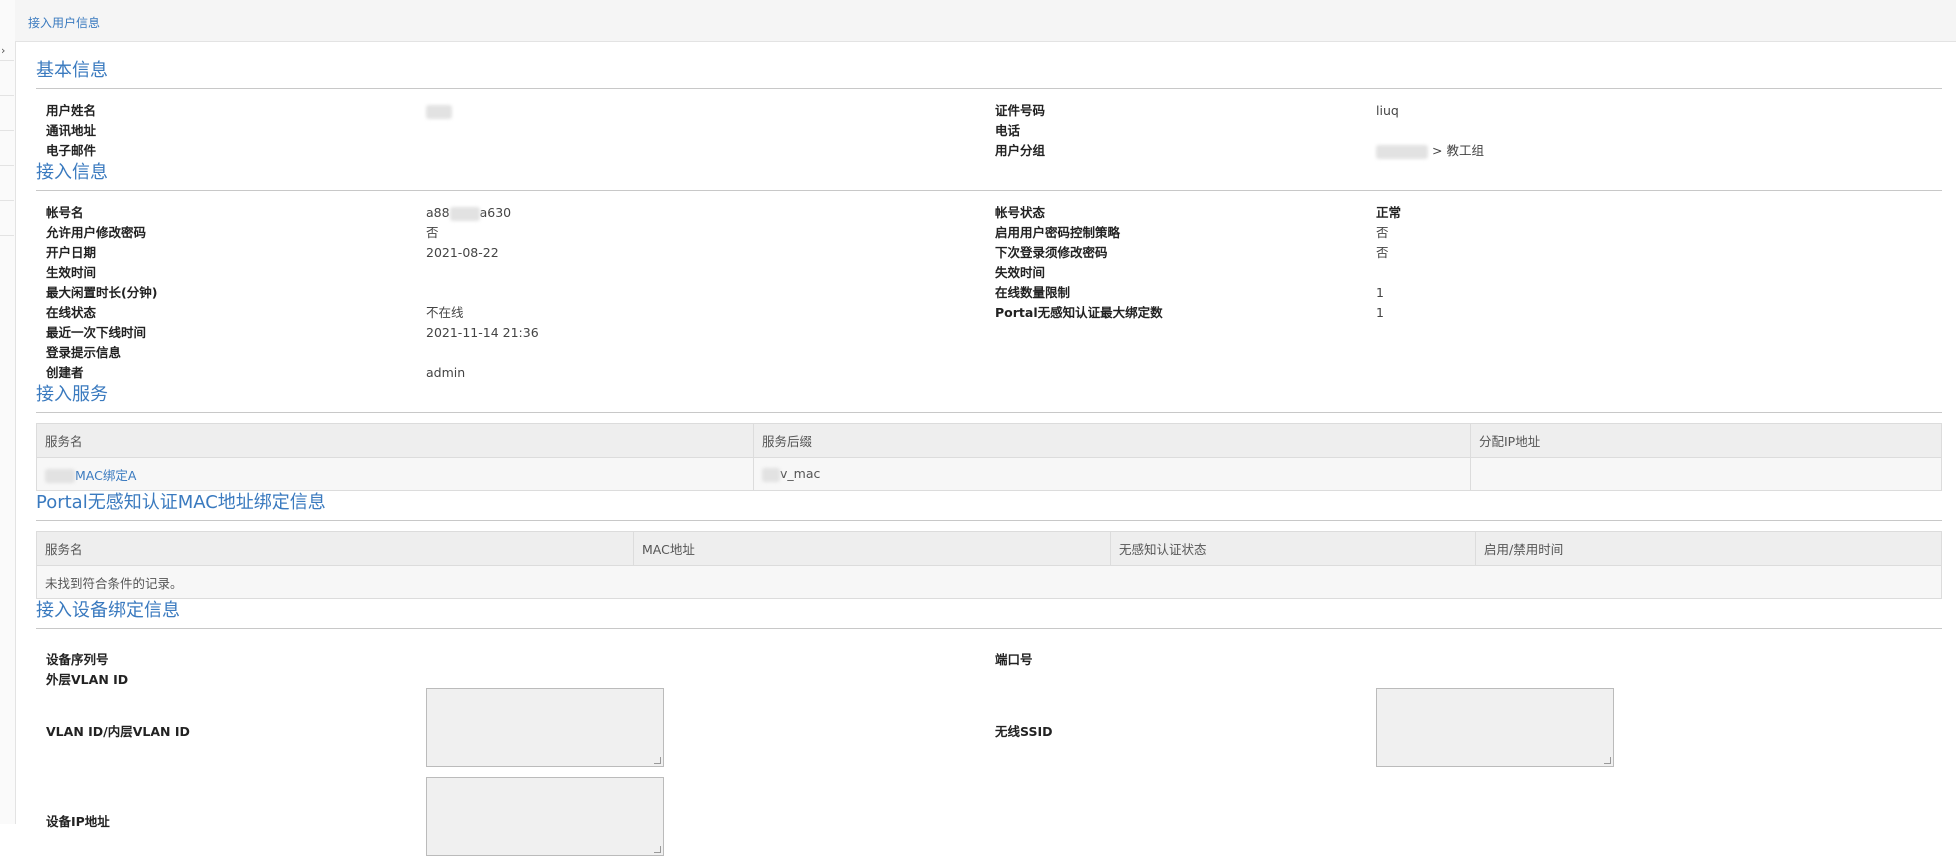 This screenshot has height=861, width=1956. Describe the element at coordinates (1382, 252) in the screenshot. I see `next-login-change-value: 否` at that location.